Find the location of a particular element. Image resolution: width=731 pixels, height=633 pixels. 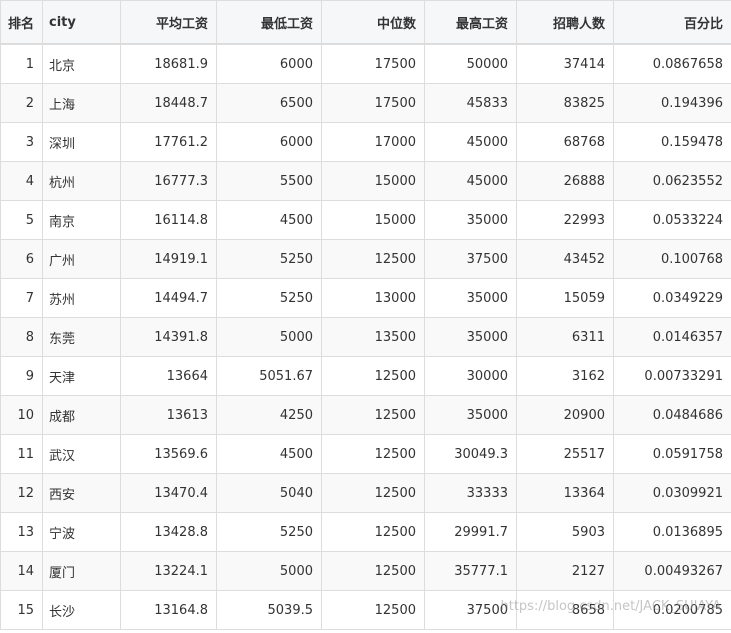

cell-avg-salary: 14391.8 is located at coordinates (168, 337).